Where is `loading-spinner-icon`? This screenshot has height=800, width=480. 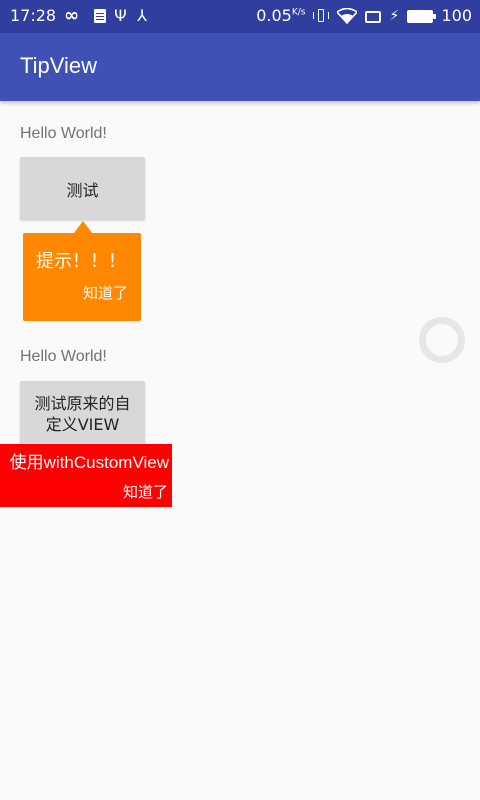
loading-spinner-icon is located at coordinates (442, 340).